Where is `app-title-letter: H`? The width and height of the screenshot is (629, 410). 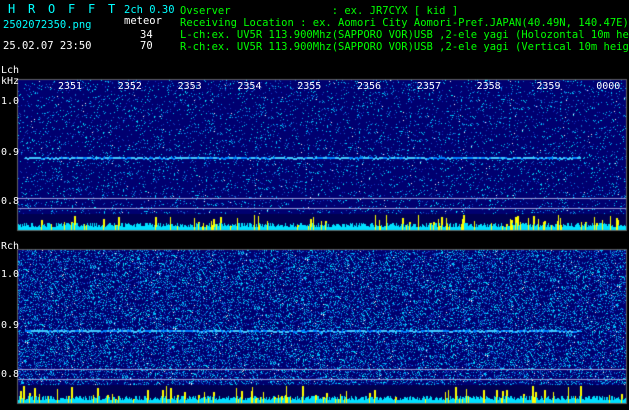
app-title-letter: H is located at coordinates (12, 9).